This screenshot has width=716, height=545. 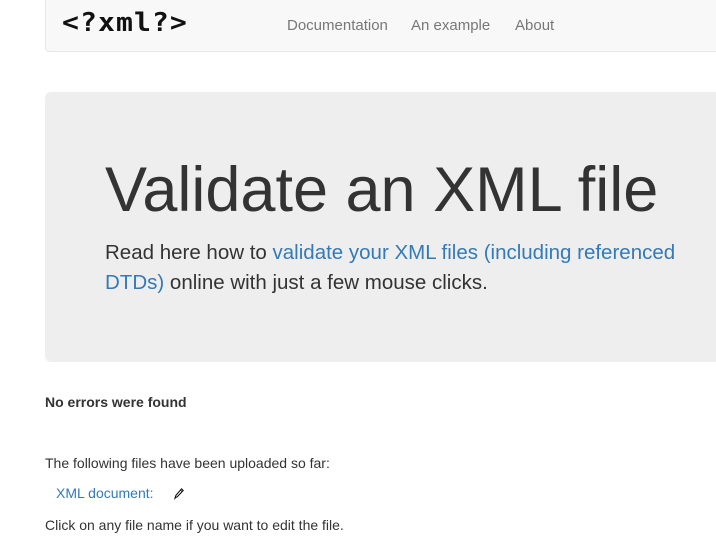 I want to click on lead-prefix: Read here how to, so click(x=189, y=252).